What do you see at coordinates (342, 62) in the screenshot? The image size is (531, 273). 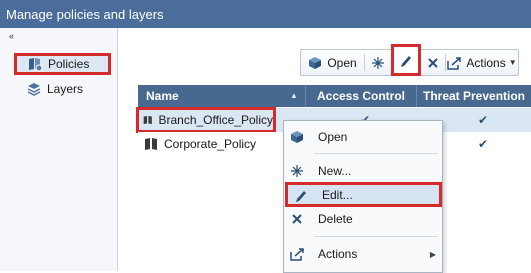 I see `open-button-label: Open` at bounding box center [342, 62].